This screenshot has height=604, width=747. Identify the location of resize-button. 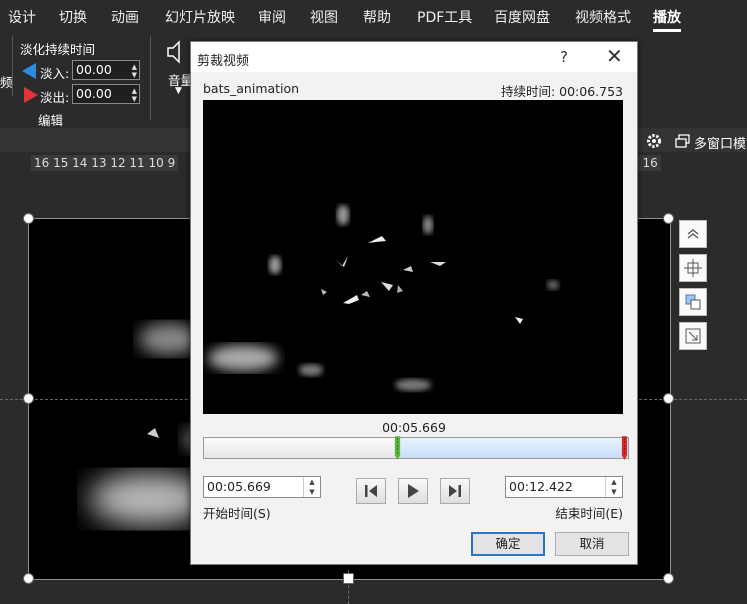
(693, 336).